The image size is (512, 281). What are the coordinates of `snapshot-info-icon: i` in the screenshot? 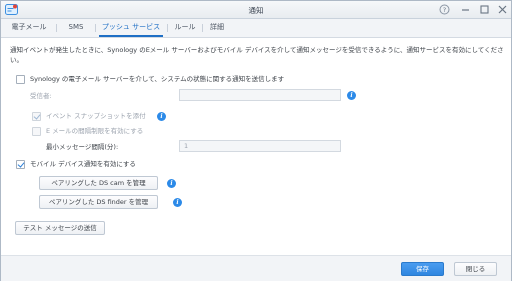 It's located at (161, 116).